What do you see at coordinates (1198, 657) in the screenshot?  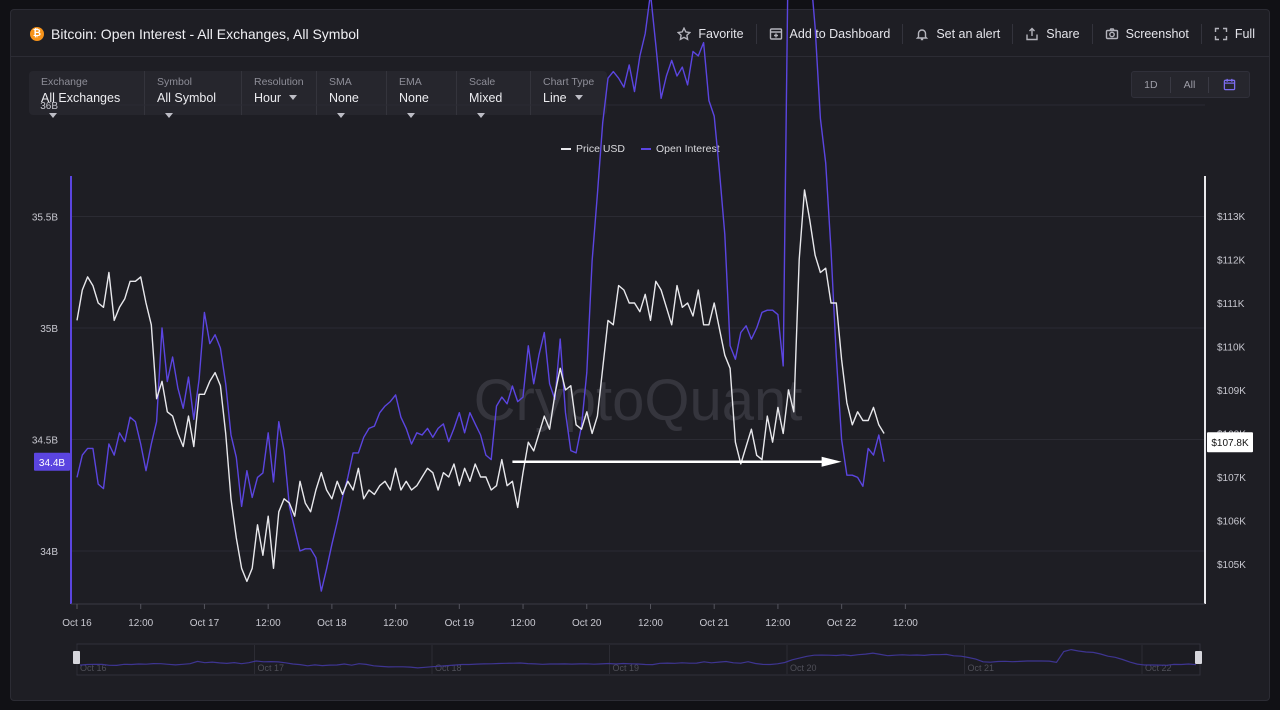 I see `navigator-right-handle` at bounding box center [1198, 657].